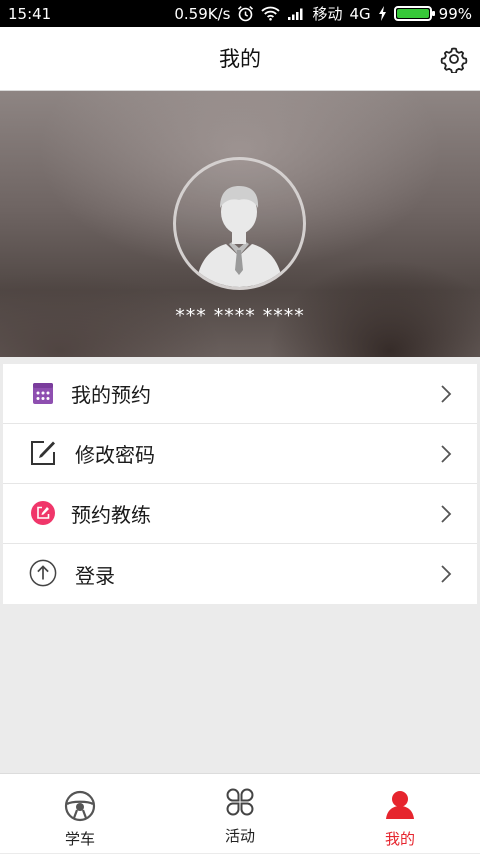 The height and width of the screenshot is (854, 480). I want to click on alarm-icon, so click(245, 13).